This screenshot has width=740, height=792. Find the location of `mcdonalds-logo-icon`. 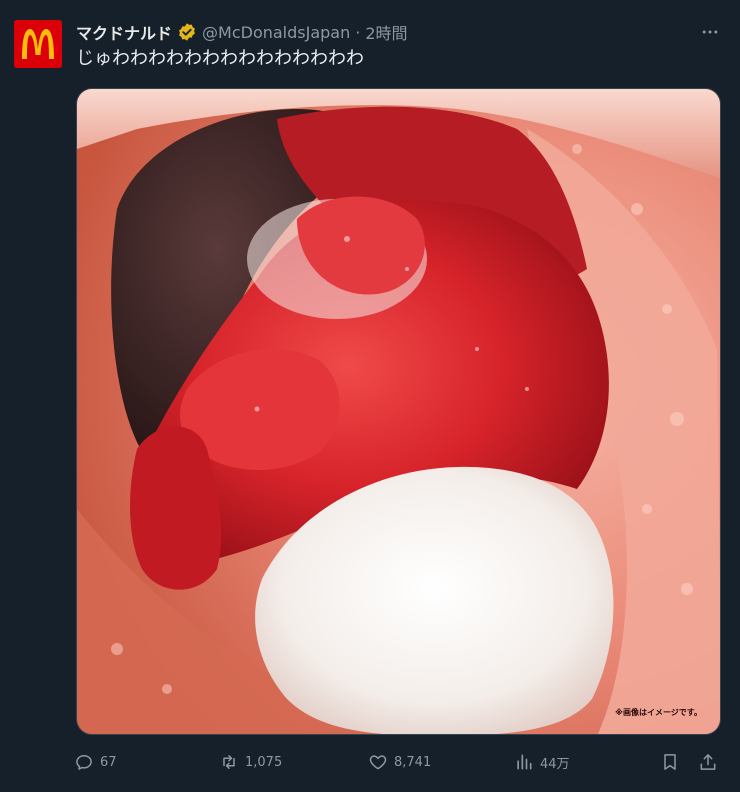

mcdonalds-logo-icon is located at coordinates (38, 44).